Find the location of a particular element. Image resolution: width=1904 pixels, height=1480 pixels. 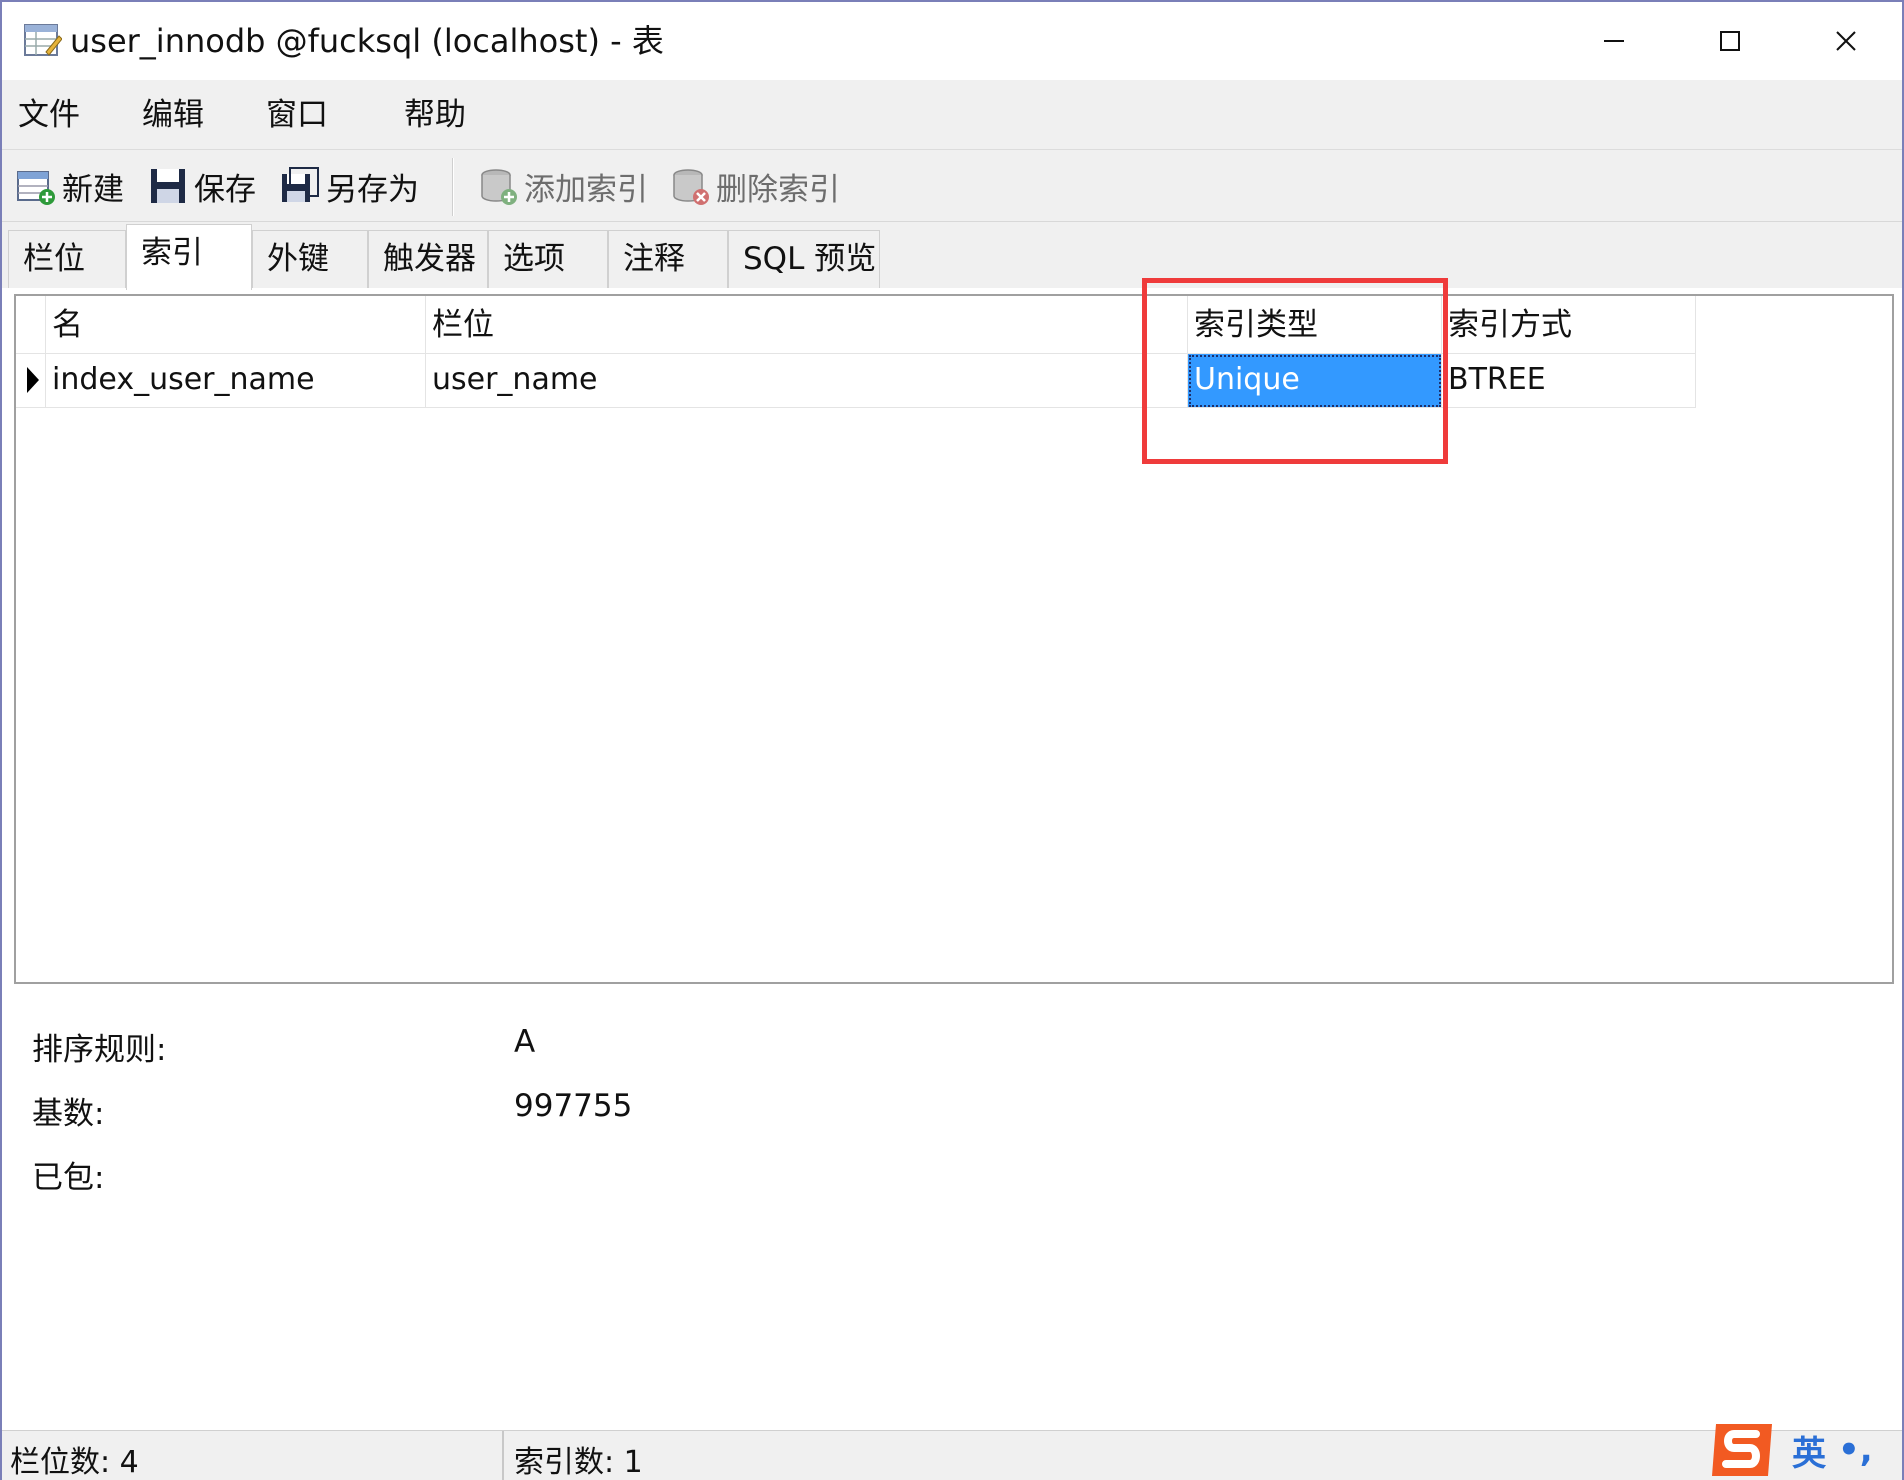

maximize-icon is located at coordinates (1730, 41).